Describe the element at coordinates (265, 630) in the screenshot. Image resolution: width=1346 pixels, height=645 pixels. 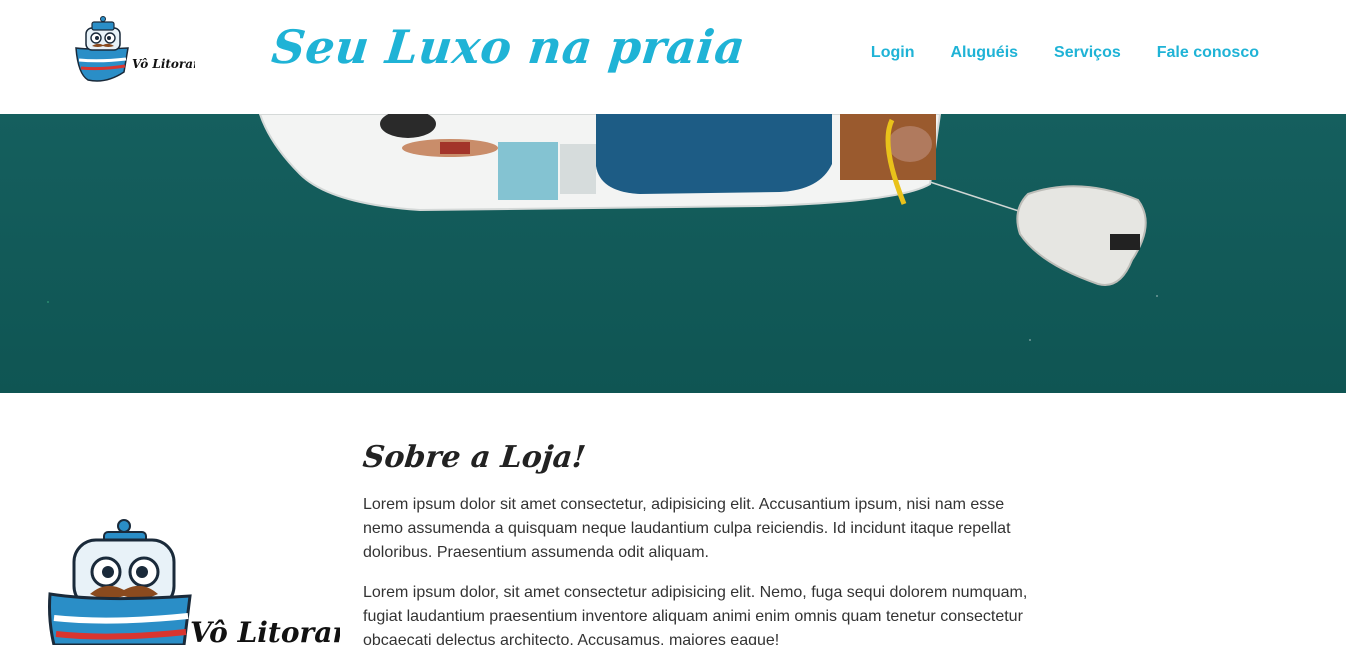
I see `side-logo-text: Vô Litorar!` at that location.